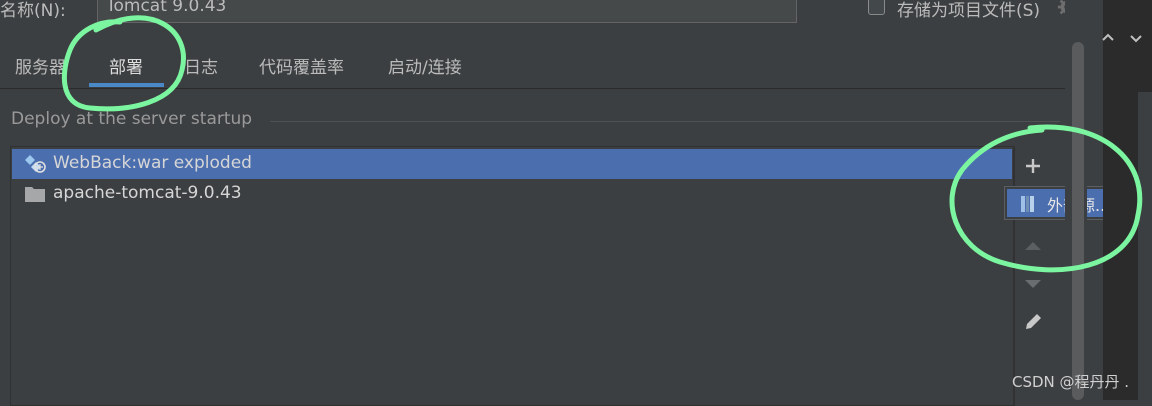  I want to click on name-input: Tomcat 9.0.43, so click(447, 11).